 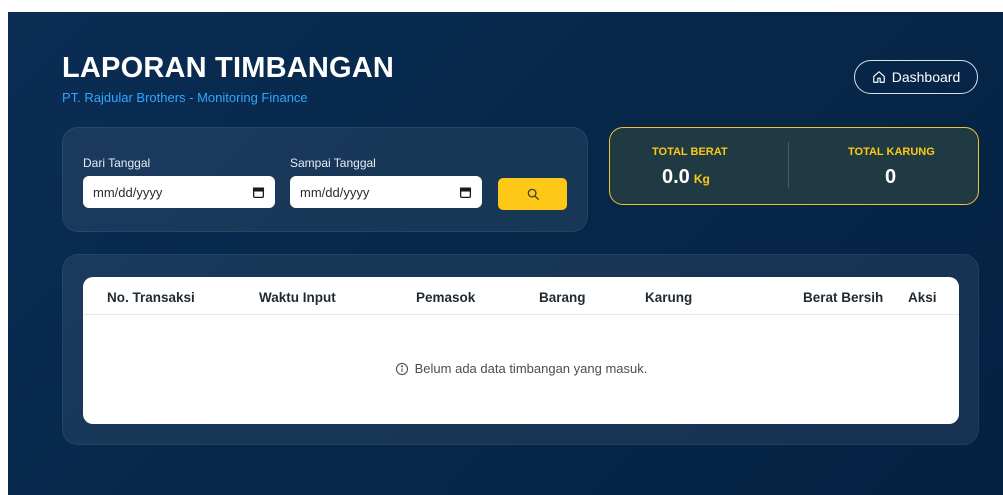 What do you see at coordinates (562, 297) in the screenshot?
I see `column-header-barang: Barang` at bounding box center [562, 297].